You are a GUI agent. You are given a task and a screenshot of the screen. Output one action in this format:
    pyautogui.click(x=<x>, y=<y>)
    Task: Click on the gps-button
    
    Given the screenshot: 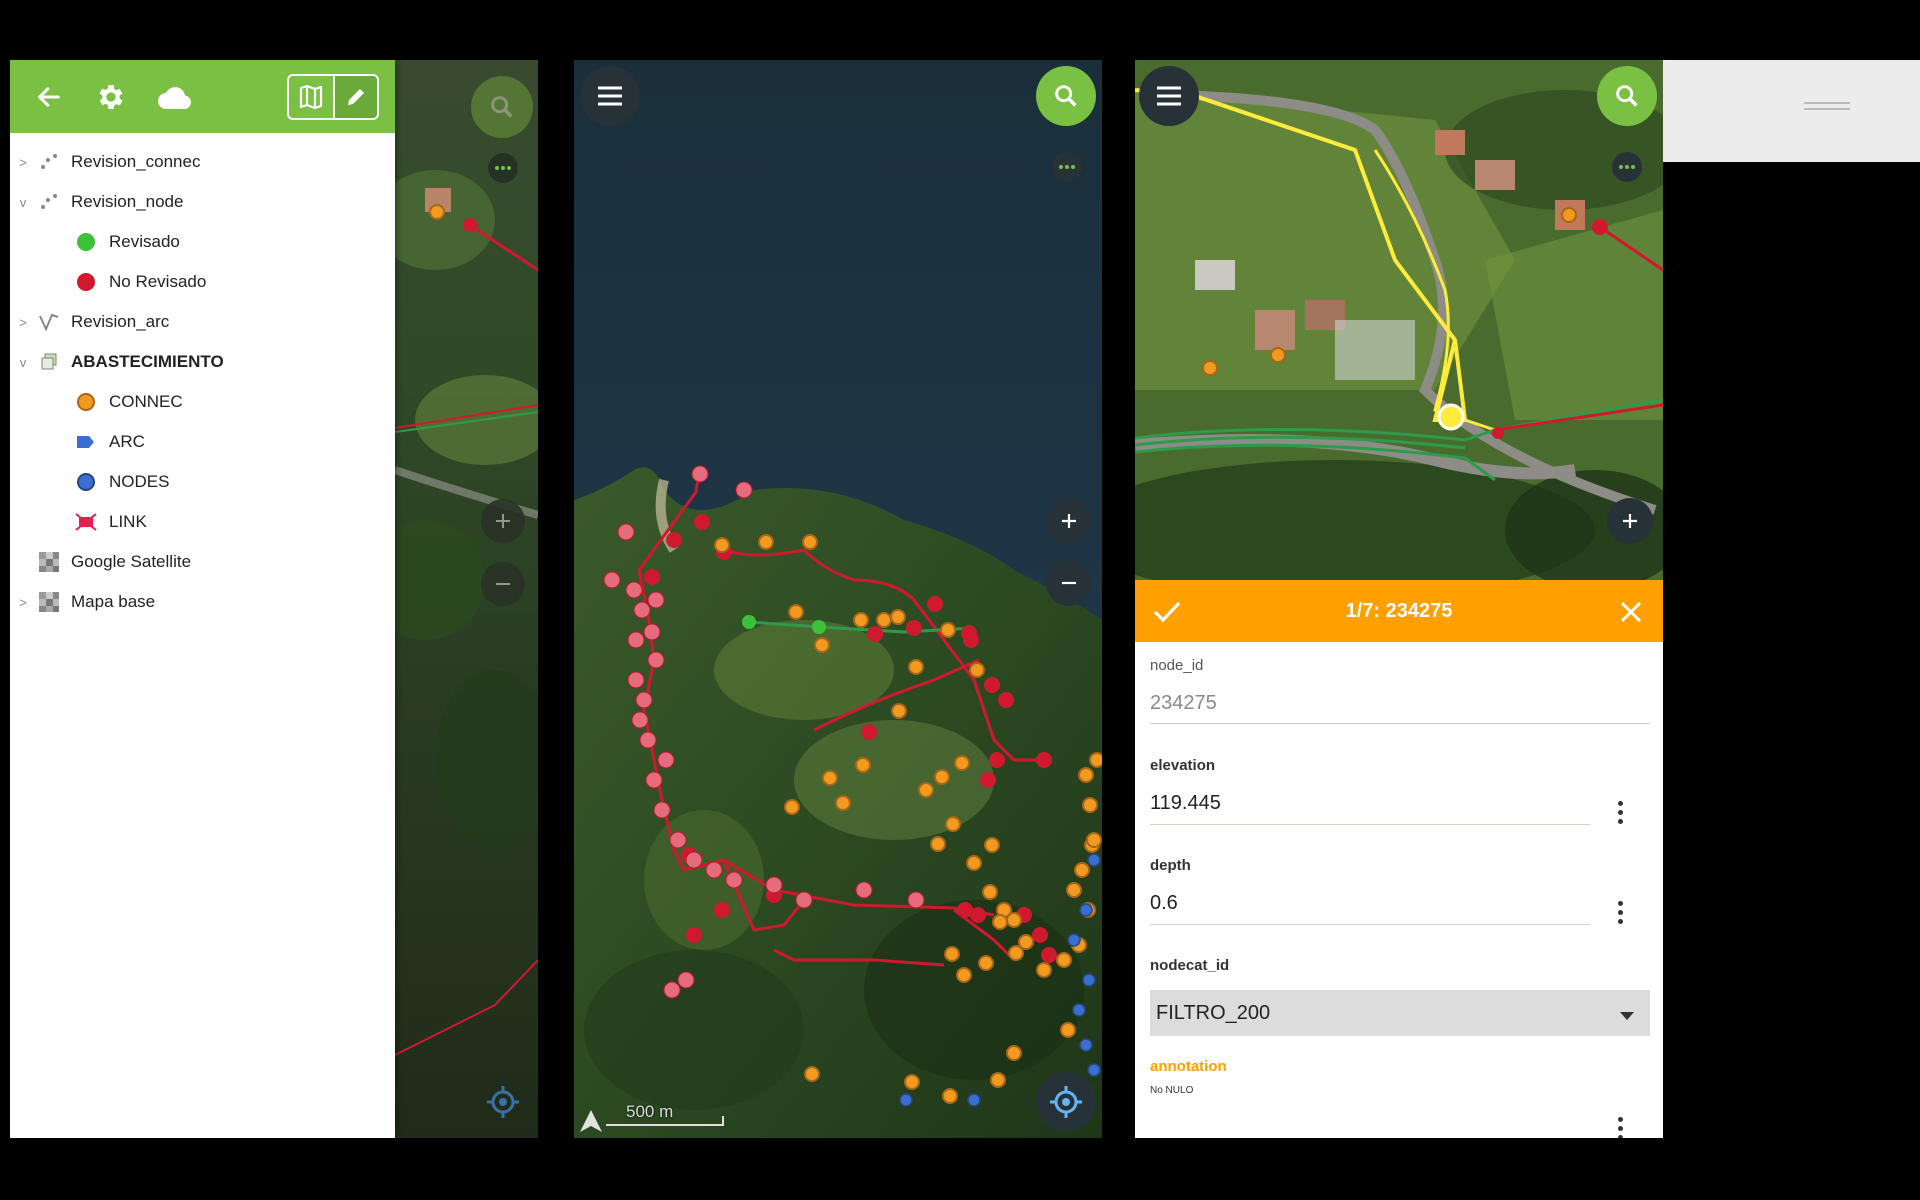 What is the action you would take?
    pyautogui.click(x=1066, y=1102)
    